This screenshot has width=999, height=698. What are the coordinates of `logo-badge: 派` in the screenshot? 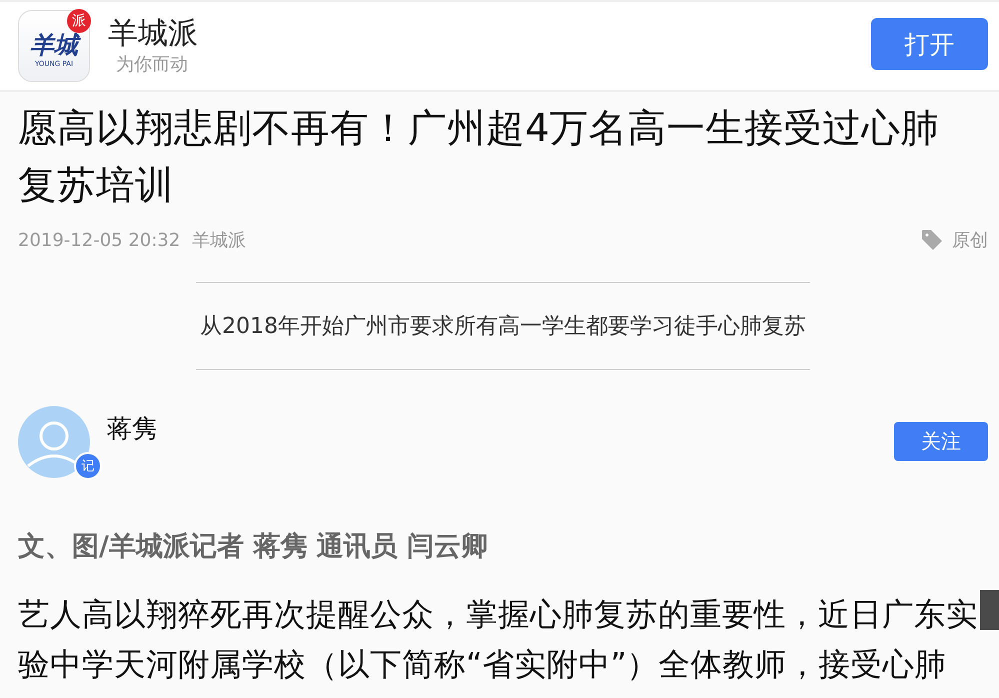 It's located at (79, 21).